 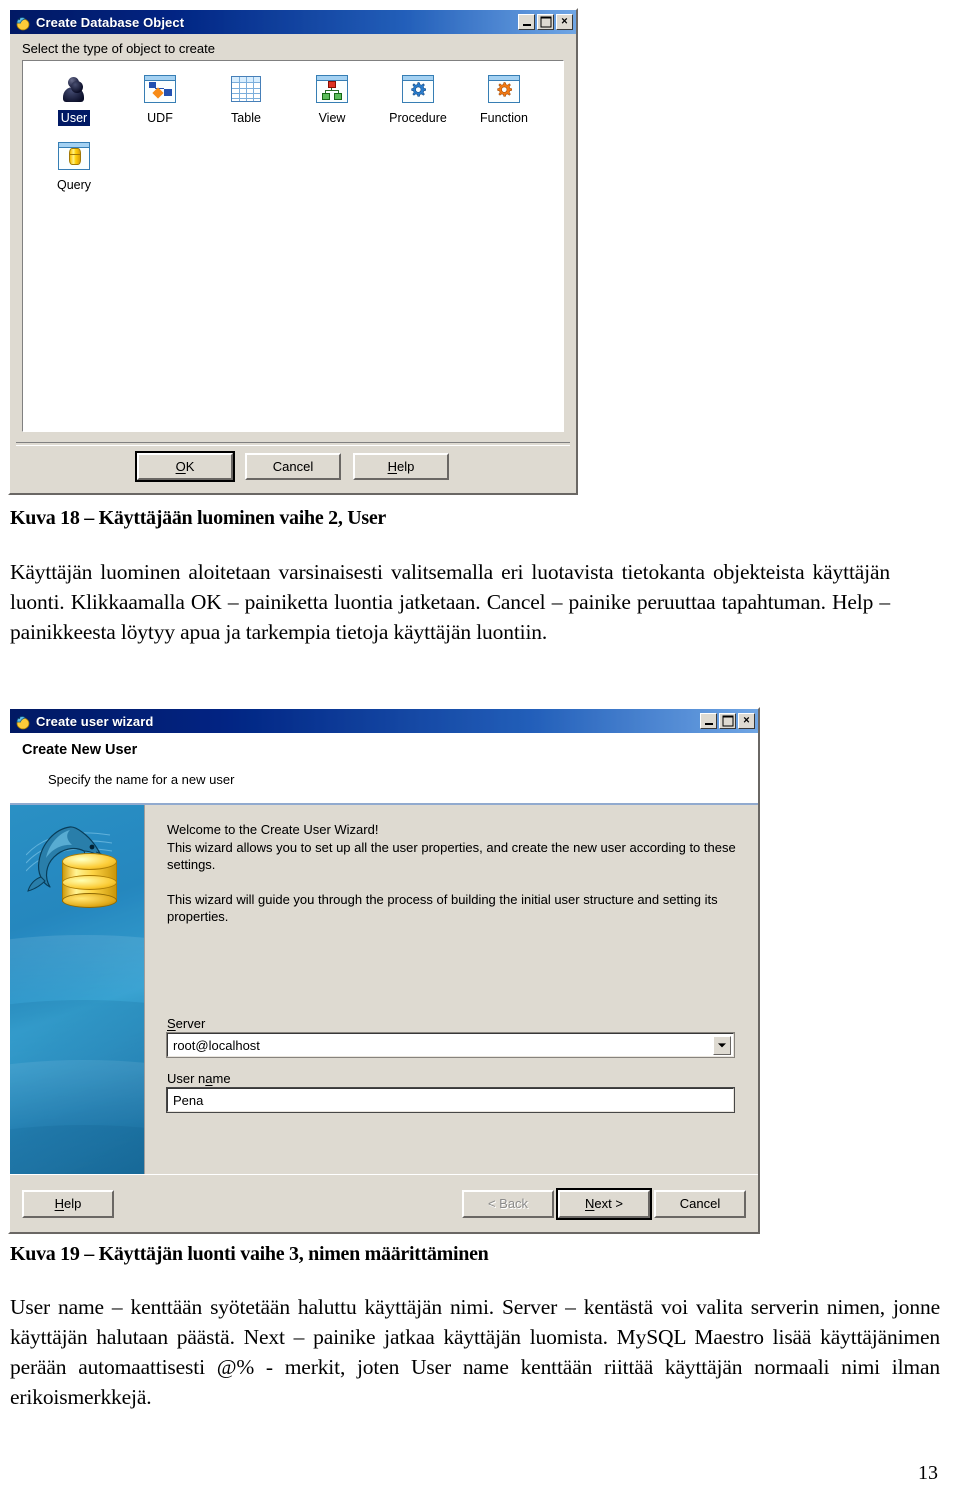 I want to click on object-item-label: View, so click(x=332, y=118).